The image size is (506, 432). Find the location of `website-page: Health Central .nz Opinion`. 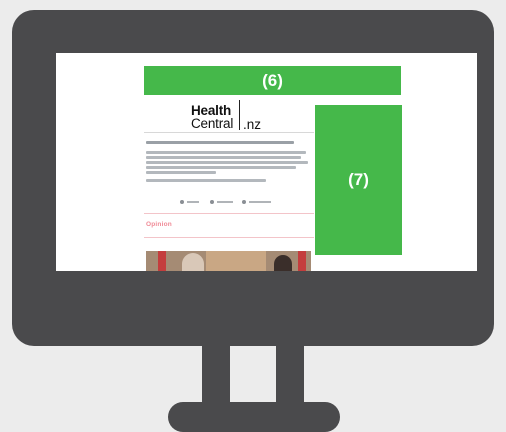

website-page: Health Central .nz Opinion is located at coordinates (229, 183).